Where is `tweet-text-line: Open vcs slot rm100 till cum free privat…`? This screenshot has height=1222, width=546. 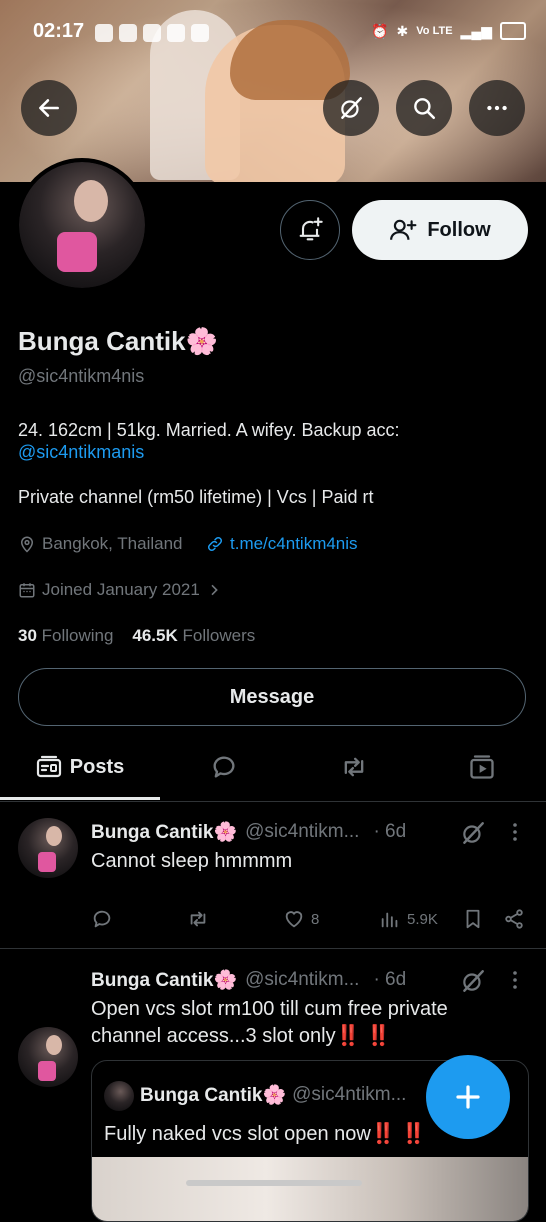 tweet-text-line: Open vcs slot rm100 till cum free privat… is located at coordinates (269, 1009).